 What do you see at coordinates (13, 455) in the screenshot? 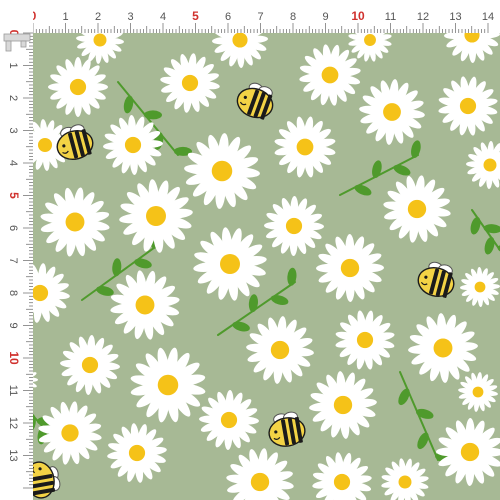
I see `ruler-left-label: 13` at bounding box center [13, 455].